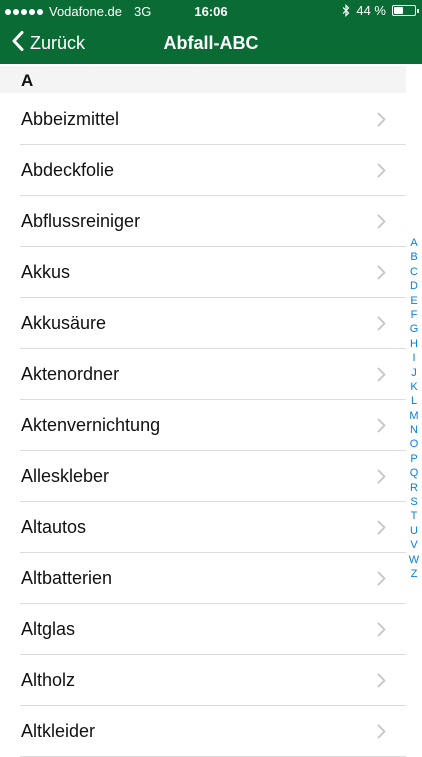 Image resolution: width=422 pixels, height=757 pixels. What do you see at coordinates (414, 444) in the screenshot?
I see `index-letter: O` at bounding box center [414, 444].